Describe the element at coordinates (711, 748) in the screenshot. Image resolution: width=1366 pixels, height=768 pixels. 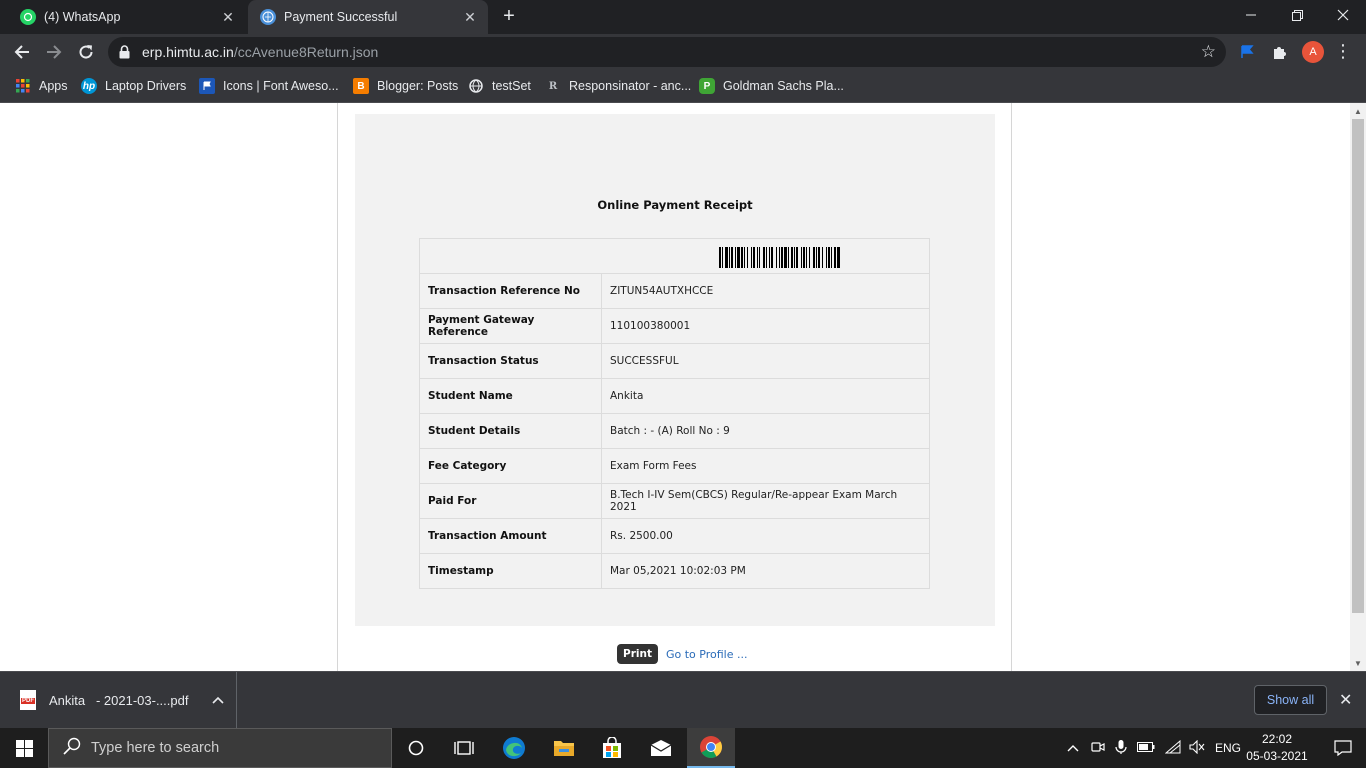
I see `chrome-icon` at that location.